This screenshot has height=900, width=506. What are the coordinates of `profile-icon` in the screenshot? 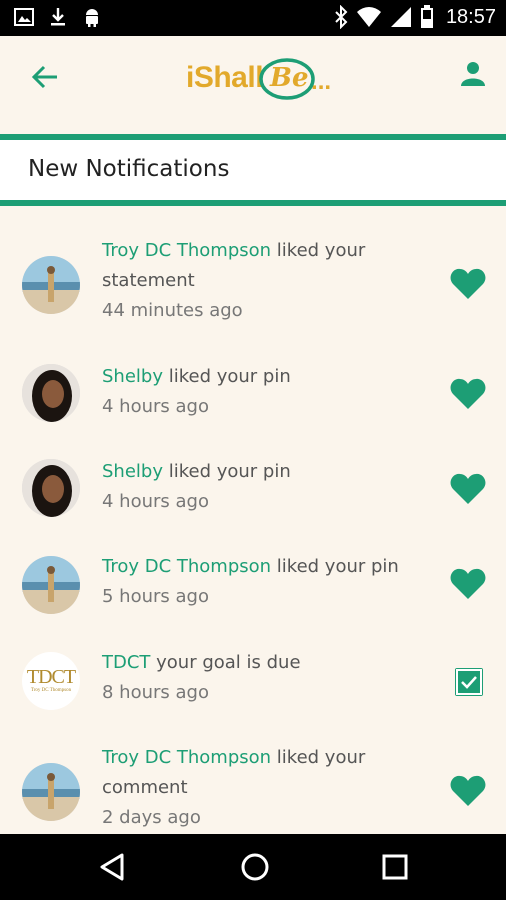 It's located at (473, 74).